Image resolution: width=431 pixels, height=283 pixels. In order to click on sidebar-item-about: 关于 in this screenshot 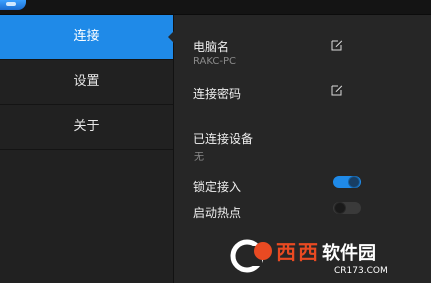, I will do `click(86, 127)`.